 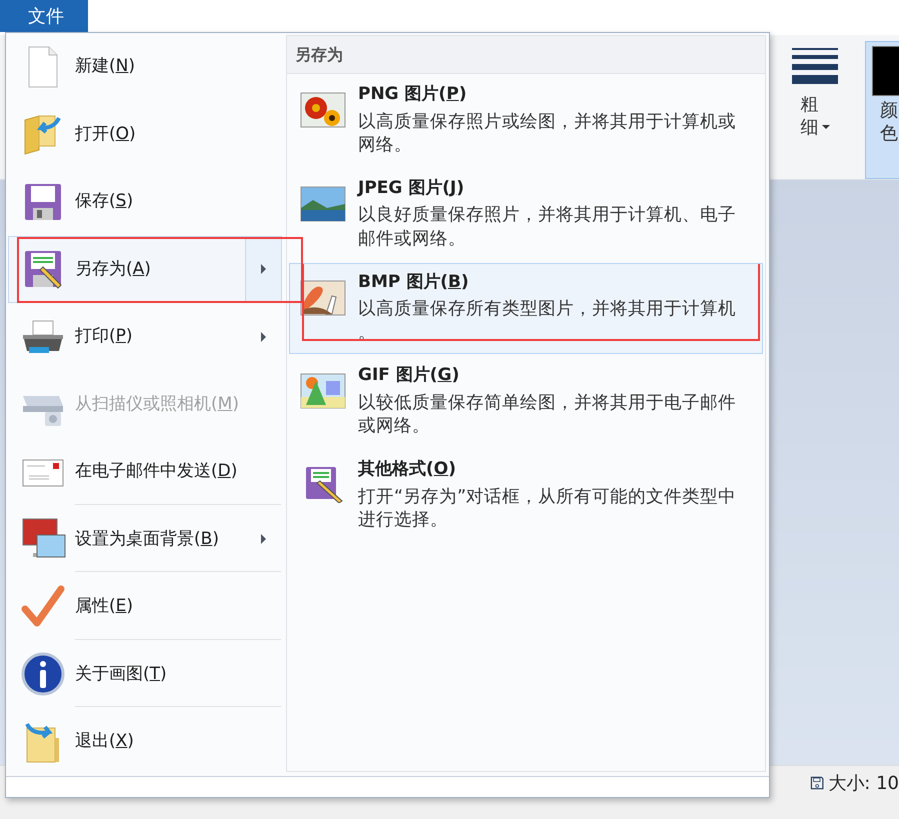 What do you see at coordinates (408, 469) in the screenshot?
I see `option-title: 其他格式(O)` at bounding box center [408, 469].